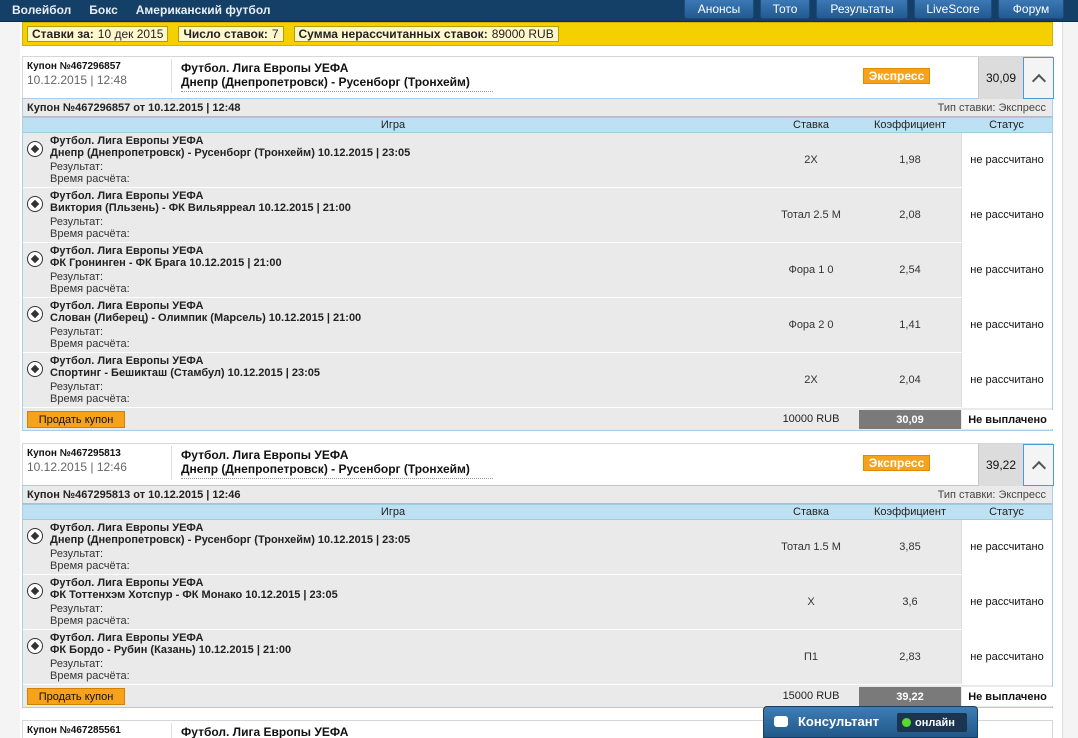 This screenshot has width=1078, height=738. What do you see at coordinates (719, 9) in the screenshot?
I see `nav-button-announcements: Анонсы` at bounding box center [719, 9].